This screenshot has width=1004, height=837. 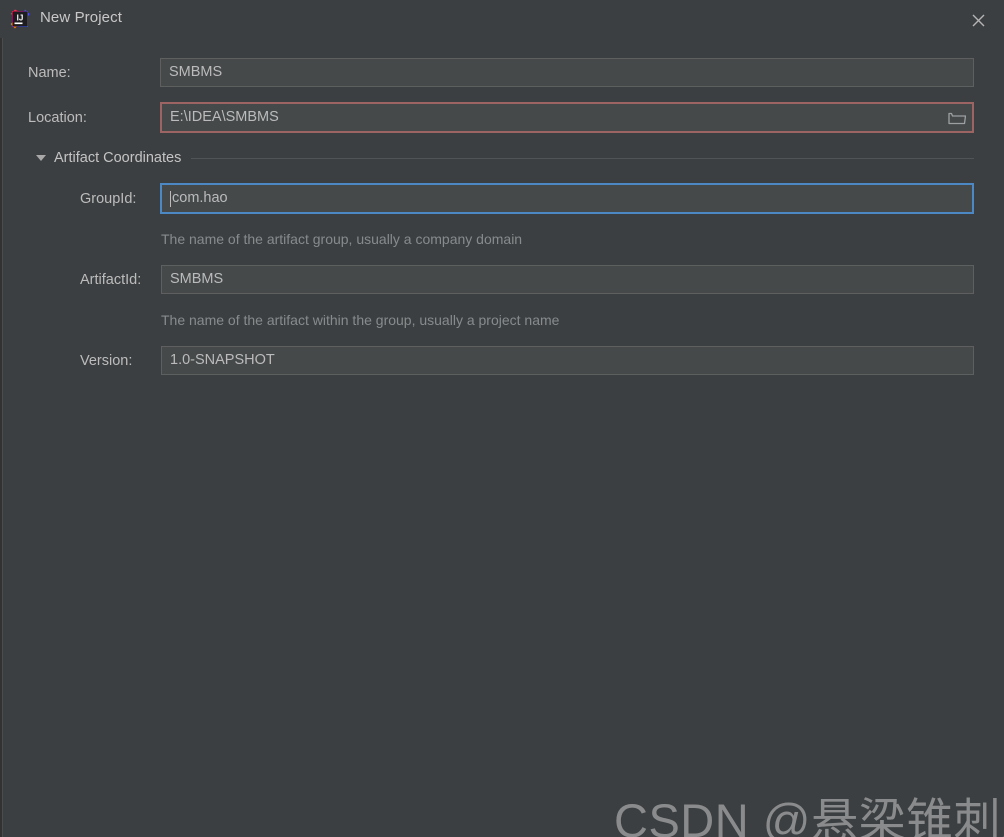 I want to click on svg-text: IJ, so click(x=20, y=18).